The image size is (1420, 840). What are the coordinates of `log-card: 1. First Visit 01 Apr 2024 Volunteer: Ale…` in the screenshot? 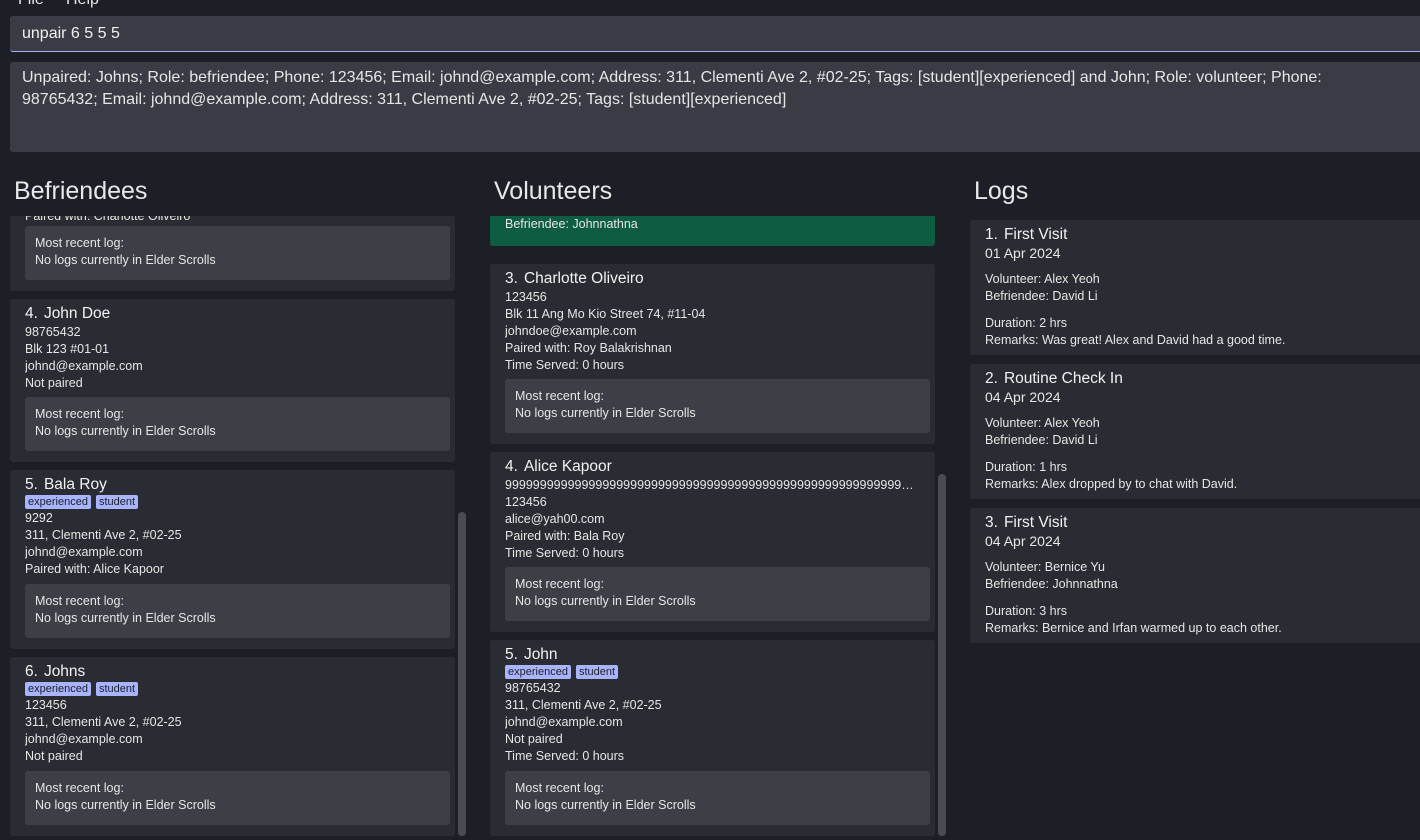 It's located at (1195, 287).